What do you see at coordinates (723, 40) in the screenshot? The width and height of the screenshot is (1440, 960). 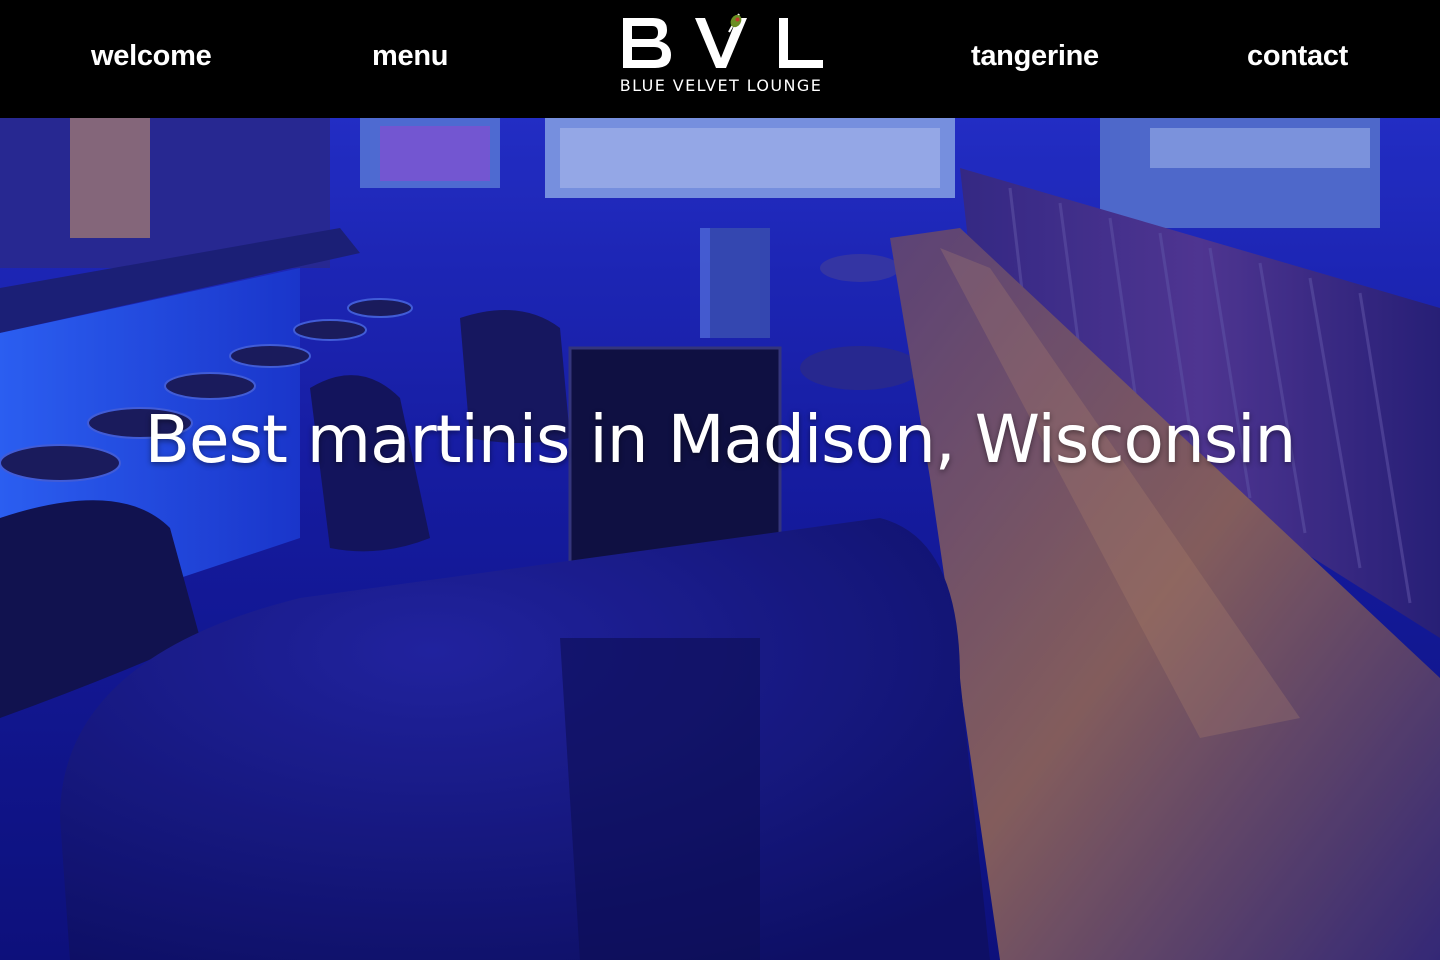 I see `bvl-logo-mark` at bounding box center [723, 40].